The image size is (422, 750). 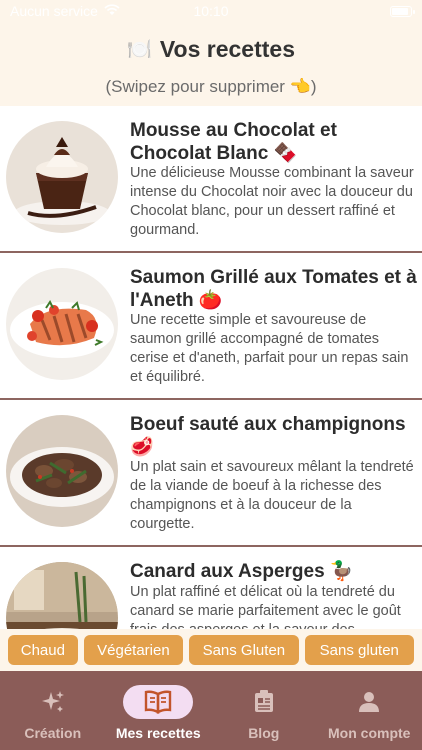 I want to click on recipe-title: Mousse au Chocolat et Chocolat Blanc 🍫, so click(x=233, y=142).